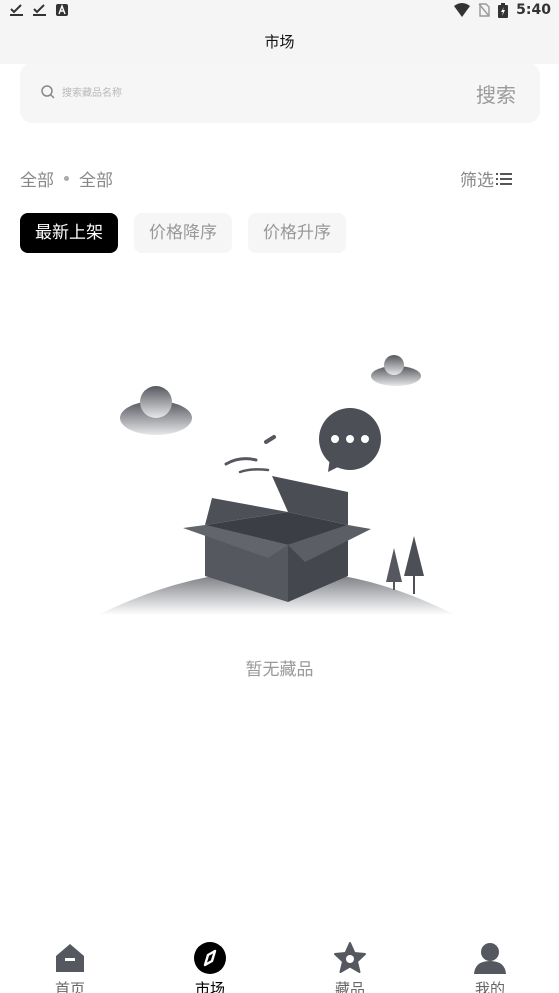  What do you see at coordinates (96, 181) in the screenshot?
I see `subcategory-label: 全部` at bounding box center [96, 181].